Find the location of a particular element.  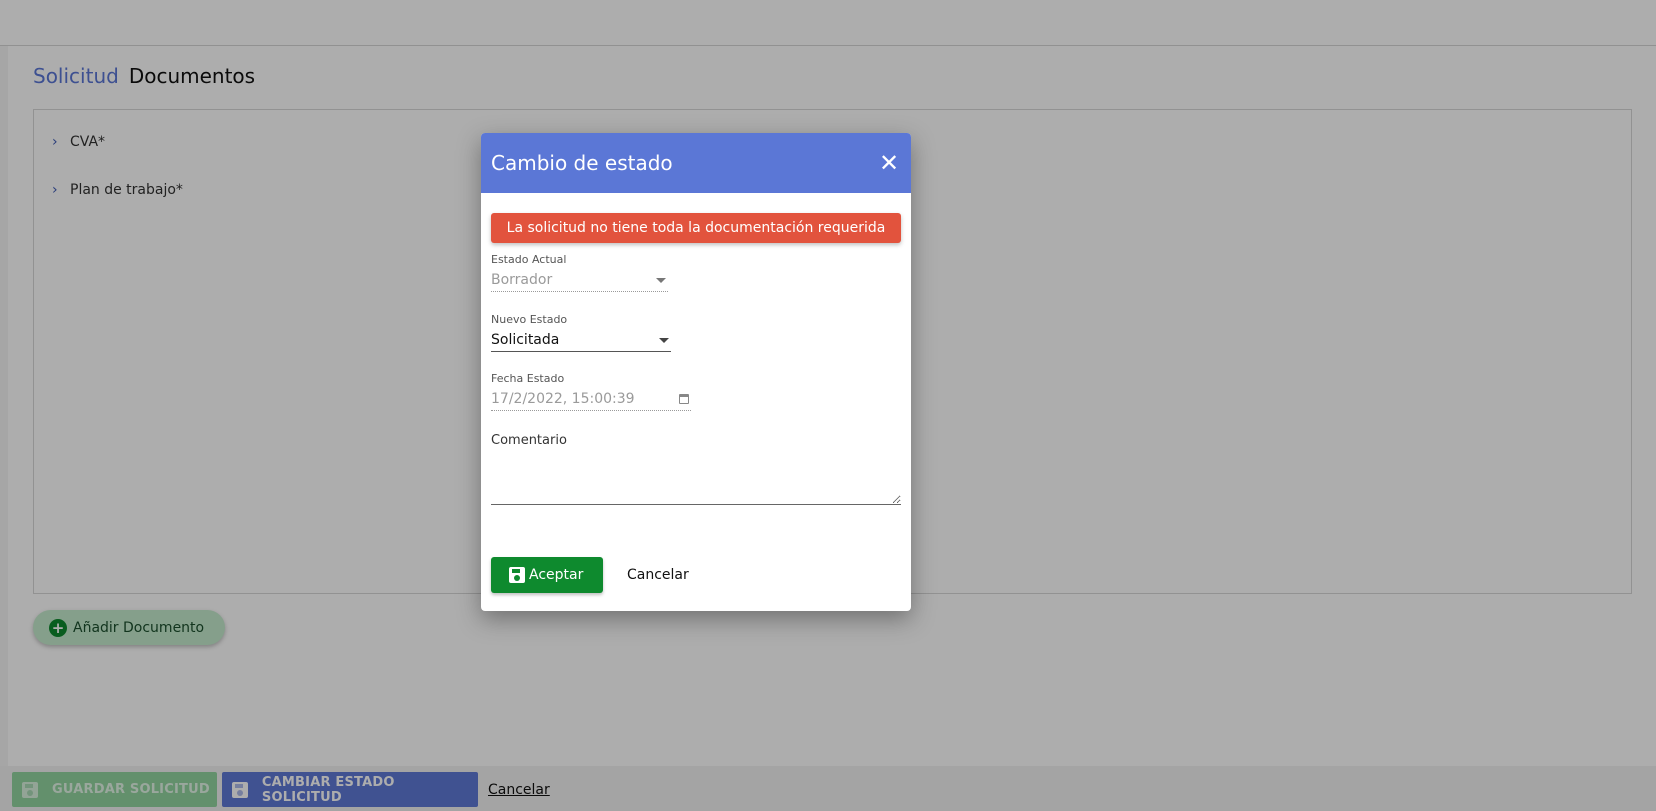

new-state-label: Nuevo Estado is located at coordinates (529, 319).